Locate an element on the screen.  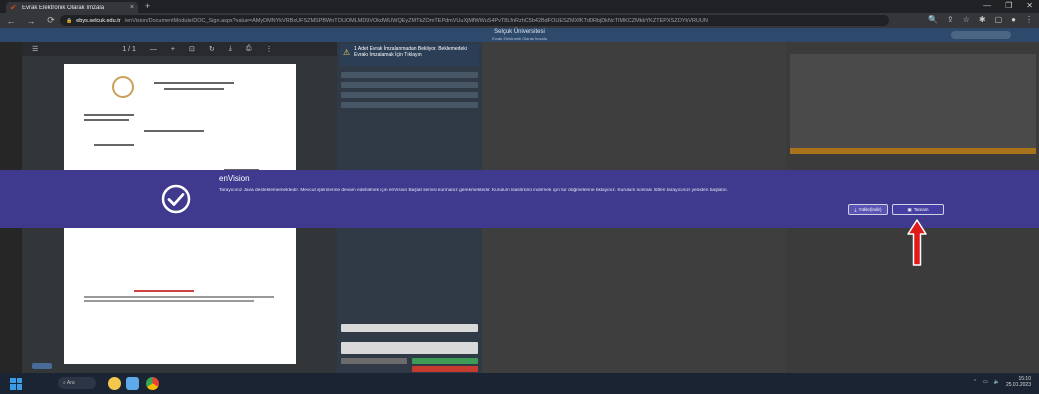
print-icon: ⎙ is located at coordinates (249, 49).